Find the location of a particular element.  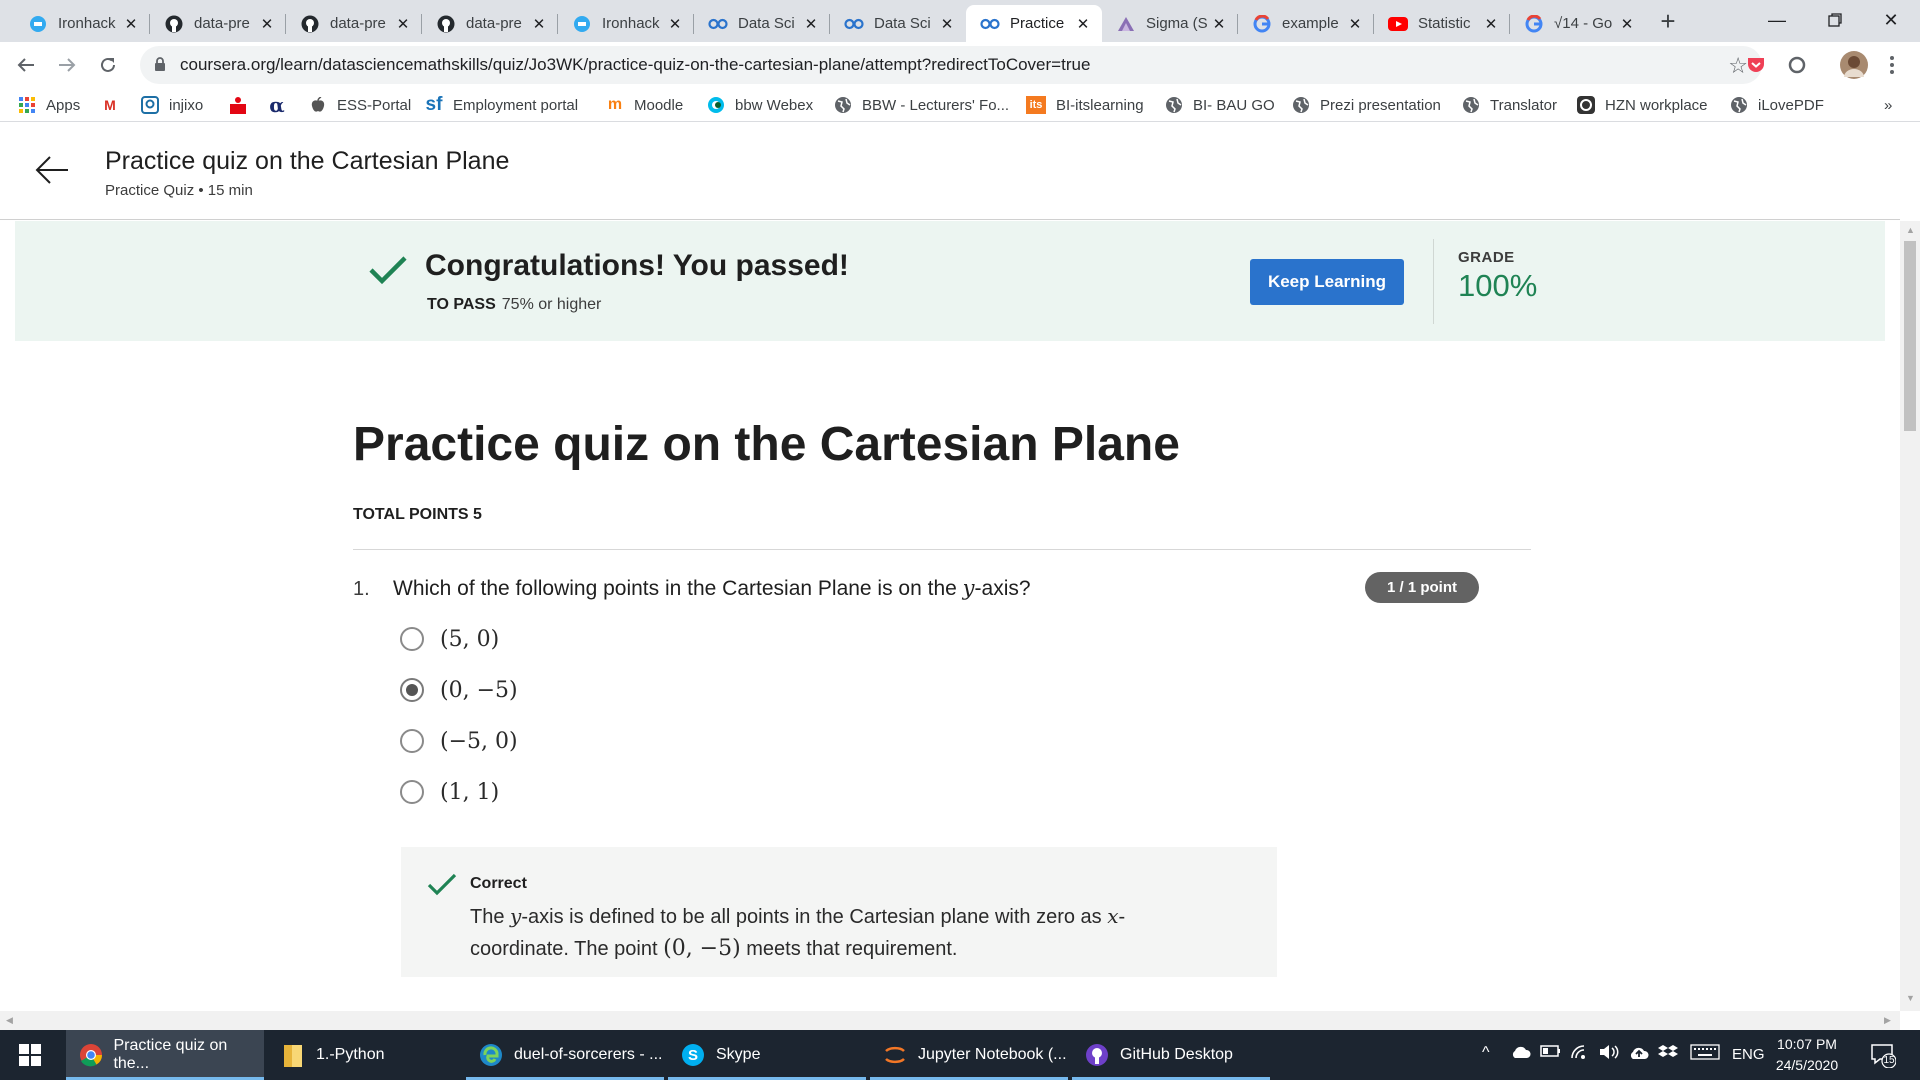

show-hidden-icons-chevron-icon: ^ is located at coordinates (1486, 1053).